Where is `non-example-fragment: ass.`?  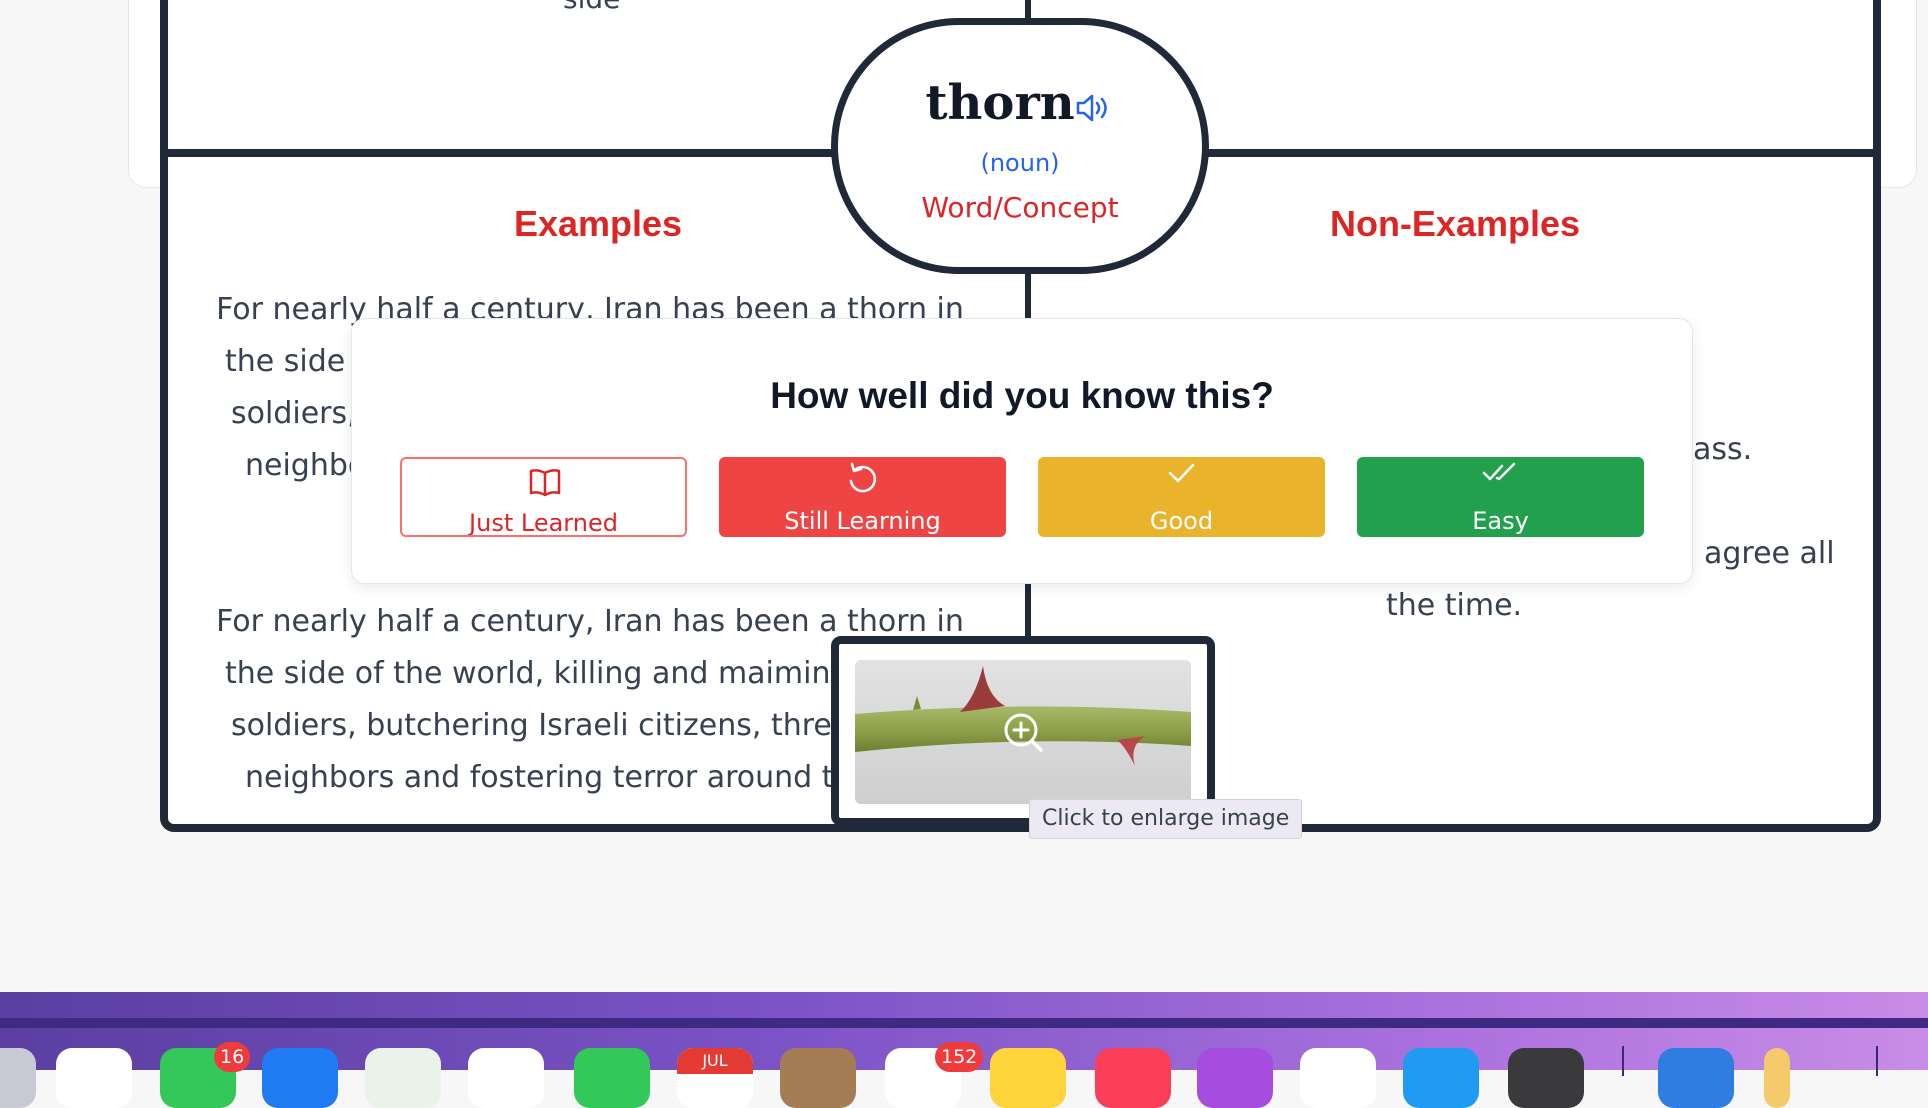
non-example-fragment: ass. is located at coordinates (1723, 449).